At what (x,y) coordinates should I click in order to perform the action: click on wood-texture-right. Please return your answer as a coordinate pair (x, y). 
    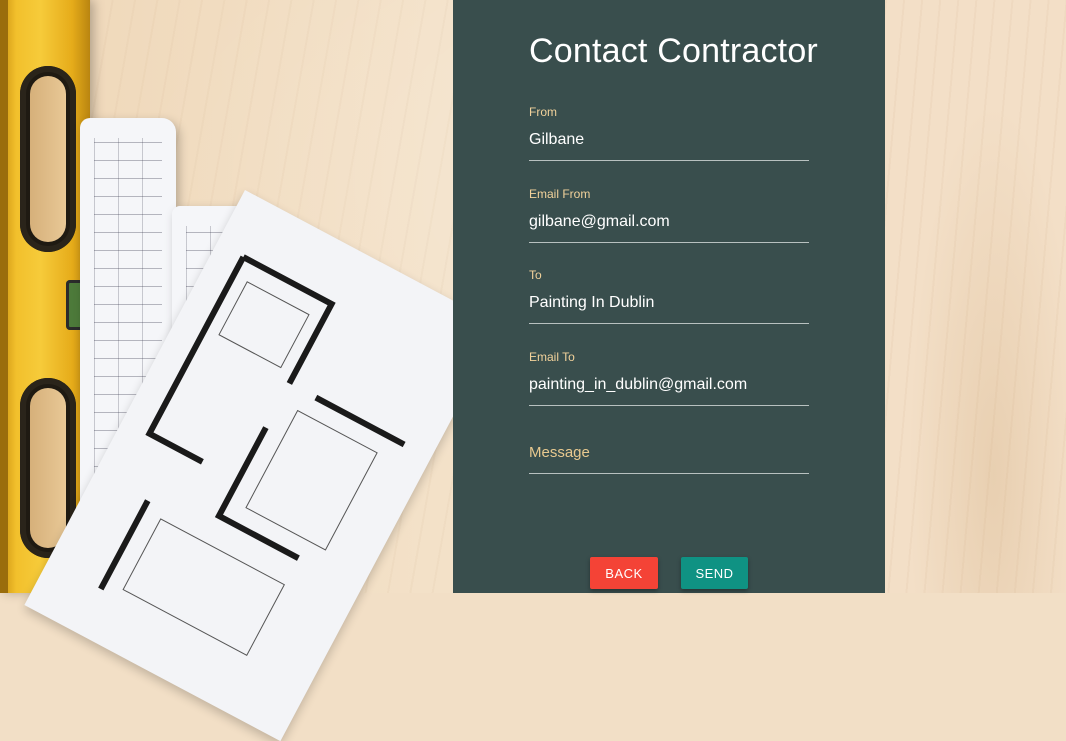
    Looking at the image, I should click on (975, 296).